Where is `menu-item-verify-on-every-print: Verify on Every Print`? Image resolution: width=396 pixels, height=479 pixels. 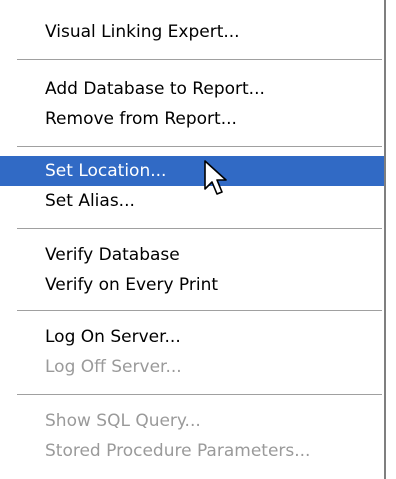 menu-item-verify-on-every-print: Verify on Every Print is located at coordinates (192, 285).